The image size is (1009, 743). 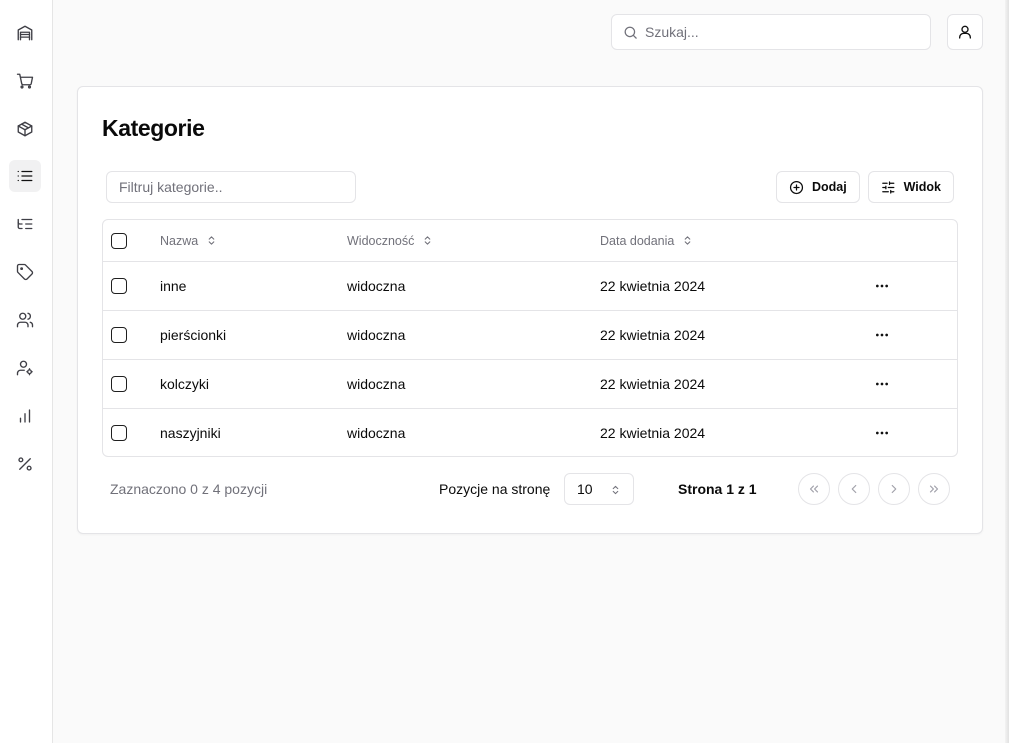 I want to click on user-icon, so click(x=965, y=32).